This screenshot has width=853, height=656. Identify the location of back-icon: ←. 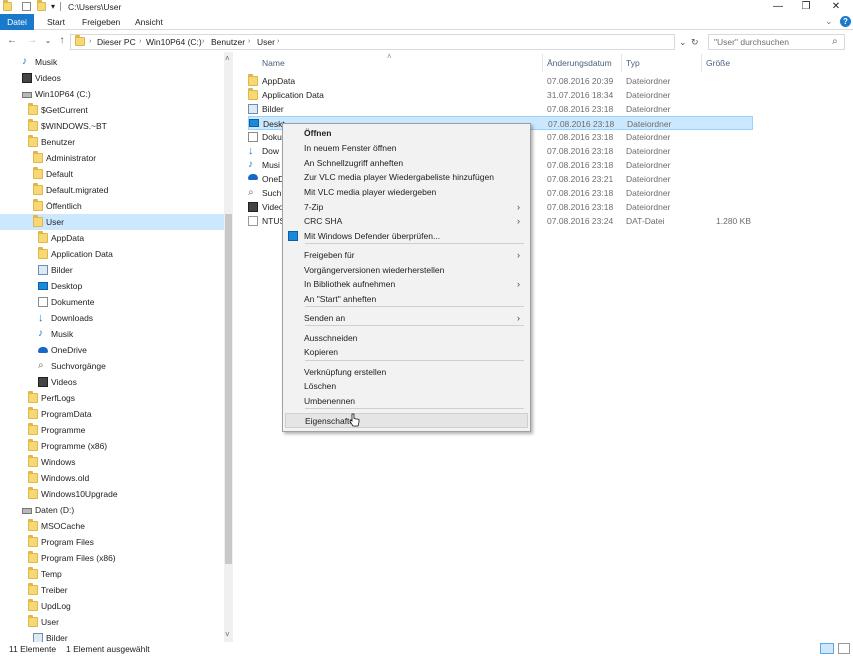
(12, 41).